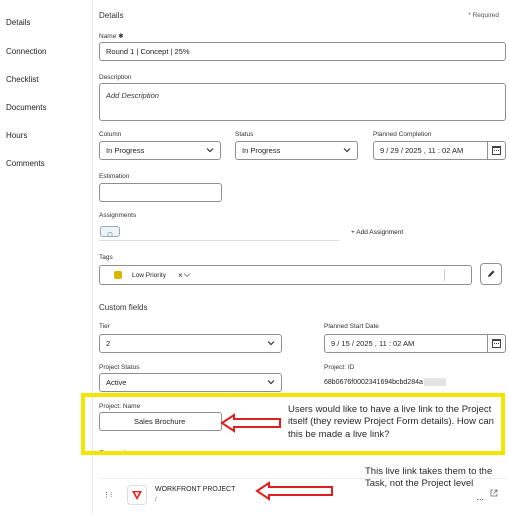 The image size is (509, 513). I want to click on avatar, so click(110, 232).